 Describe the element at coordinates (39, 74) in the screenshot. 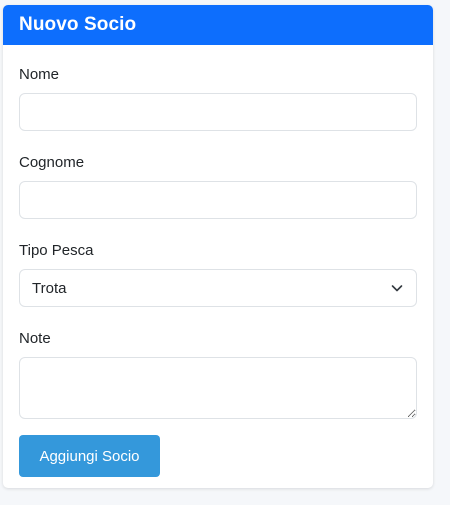

I see `nome-label: Nome` at that location.